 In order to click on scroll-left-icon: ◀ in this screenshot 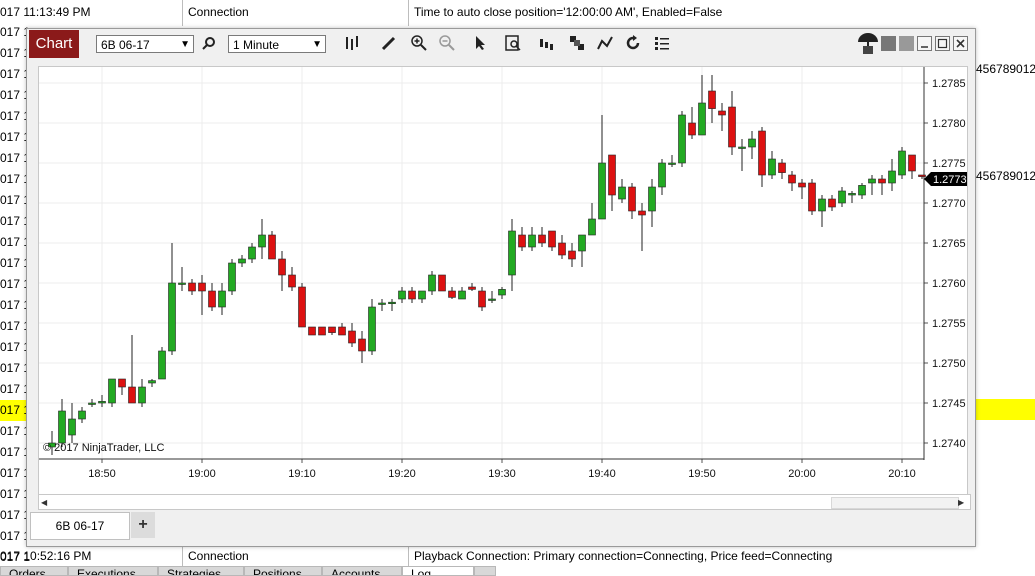, I will do `click(44, 502)`.